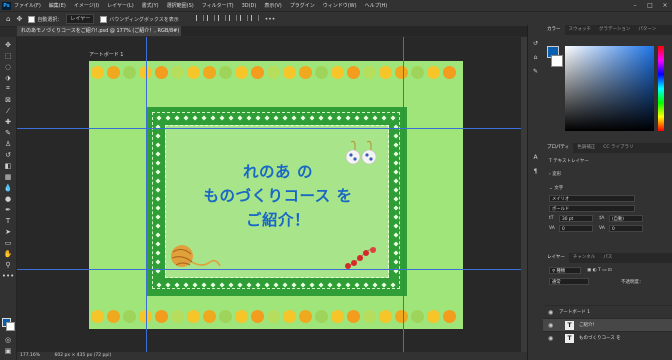 The width and height of the screenshot is (672, 360). Describe the element at coordinates (592, 208) in the screenshot. I see `font-style-select: ボールド` at that location.